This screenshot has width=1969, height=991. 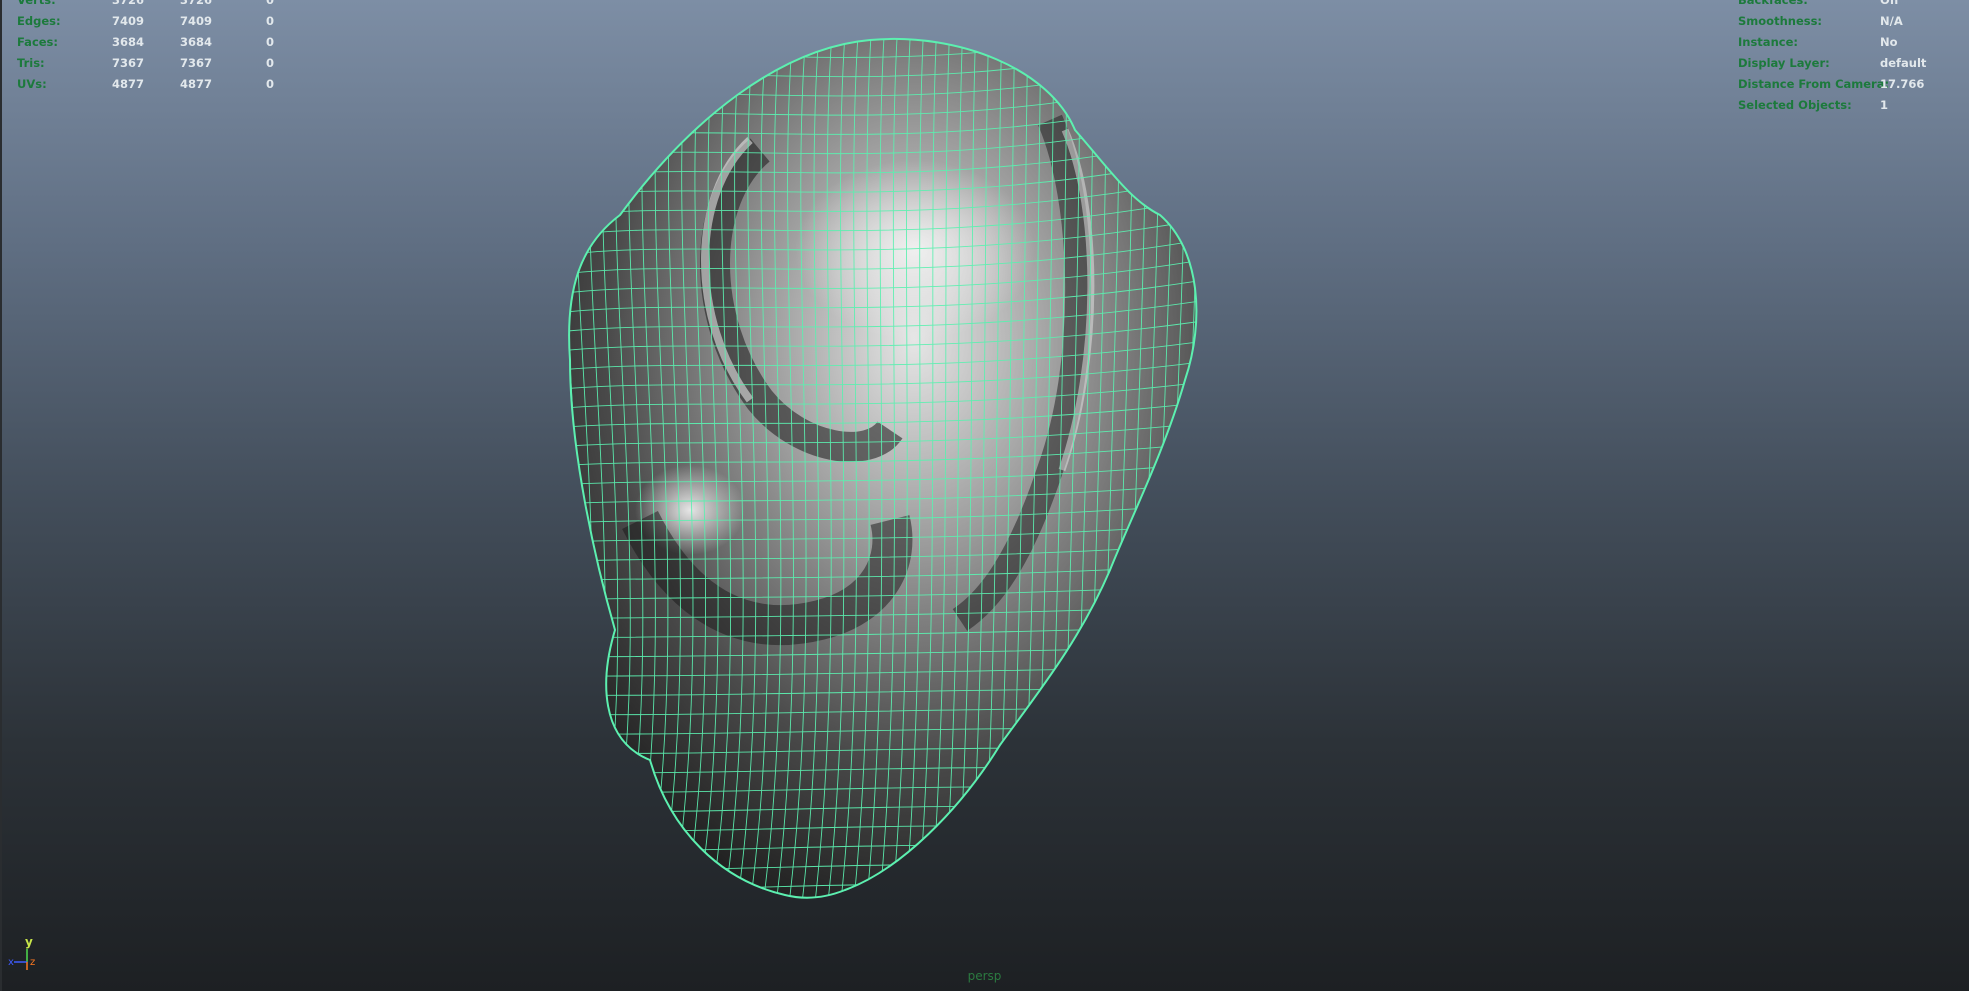 I want to click on poly-count-label: Verts:, so click(x=36, y=3).